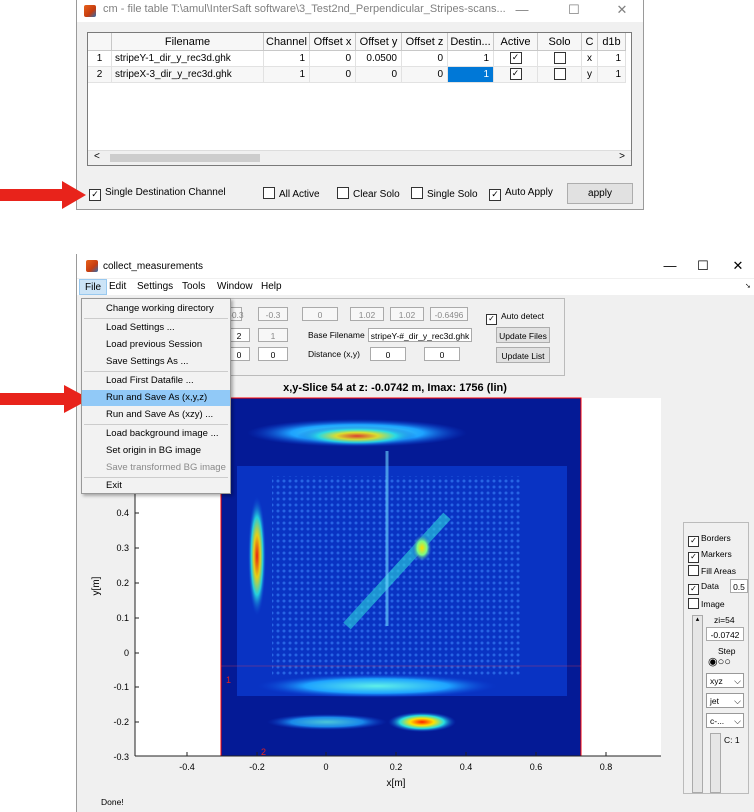  I want to click on column-header: d1b, so click(612, 42).